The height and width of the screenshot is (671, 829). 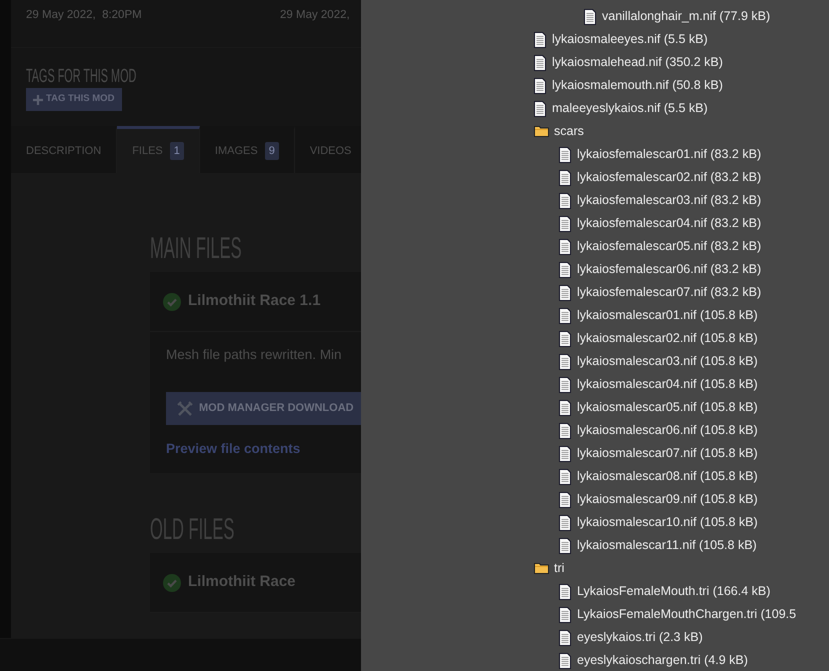 What do you see at coordinates (667, 338) in the screenshot?
I see `file-name: lykaiosmalescar02.nif (105.8 kB)` at bounding box center [667, 338].